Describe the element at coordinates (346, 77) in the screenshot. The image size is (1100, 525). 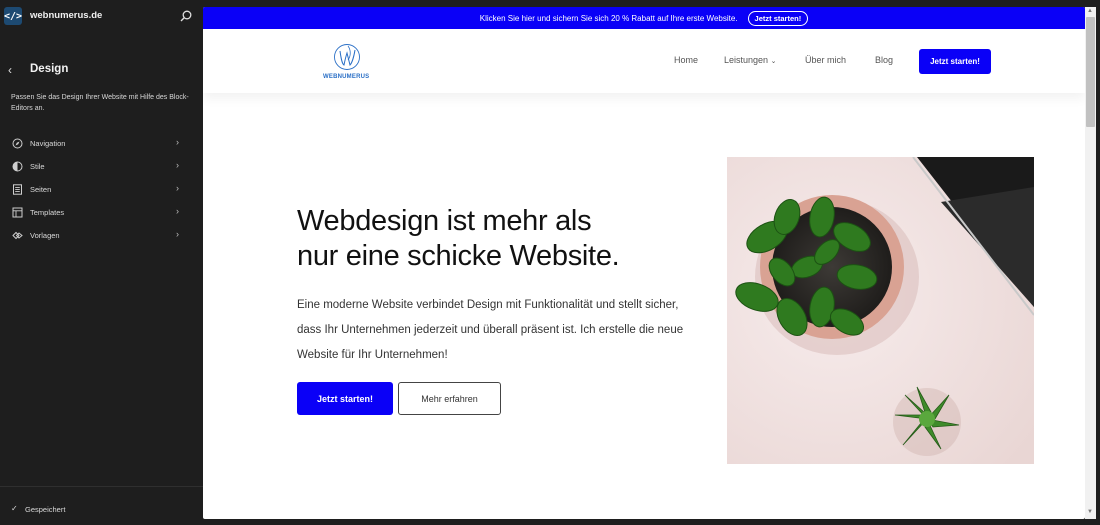
I see `logo-text: WEBNUMERUS` at that location.